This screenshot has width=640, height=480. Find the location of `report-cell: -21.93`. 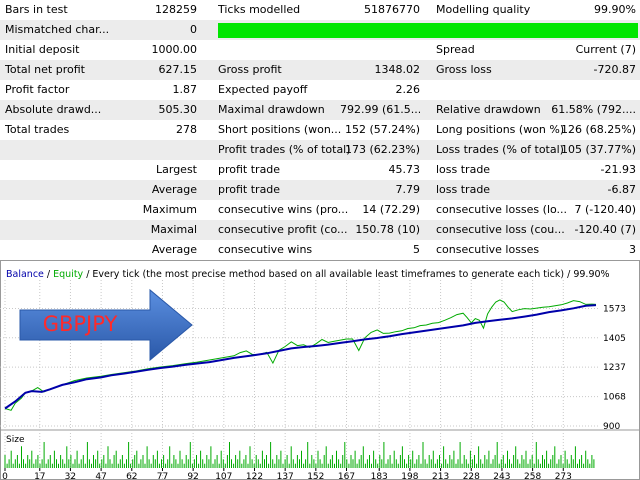

report-cell: -21.93 is located at coordinates (618, 169).